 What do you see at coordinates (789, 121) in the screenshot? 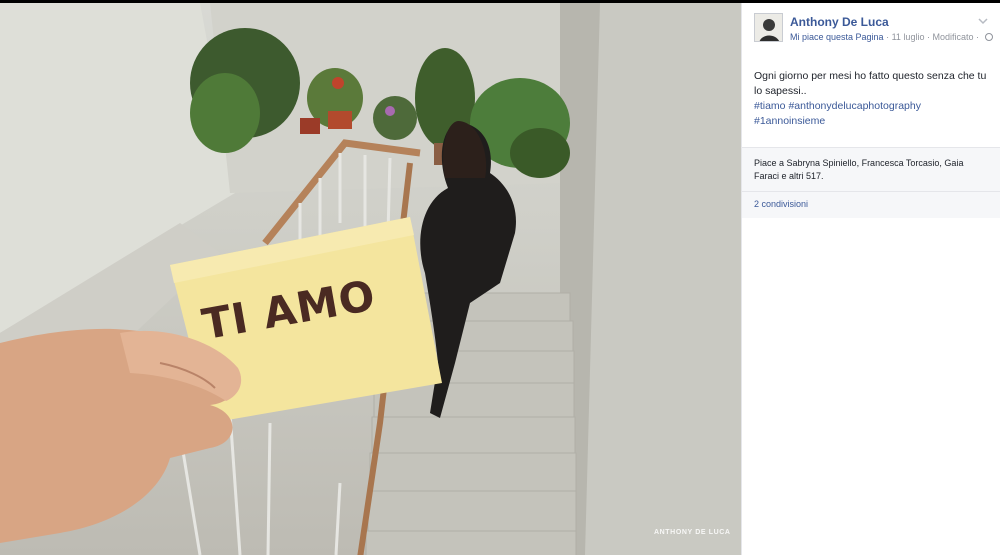
I see `hashtag-link: #1annoinsieme` at bounding box center [789, 121].